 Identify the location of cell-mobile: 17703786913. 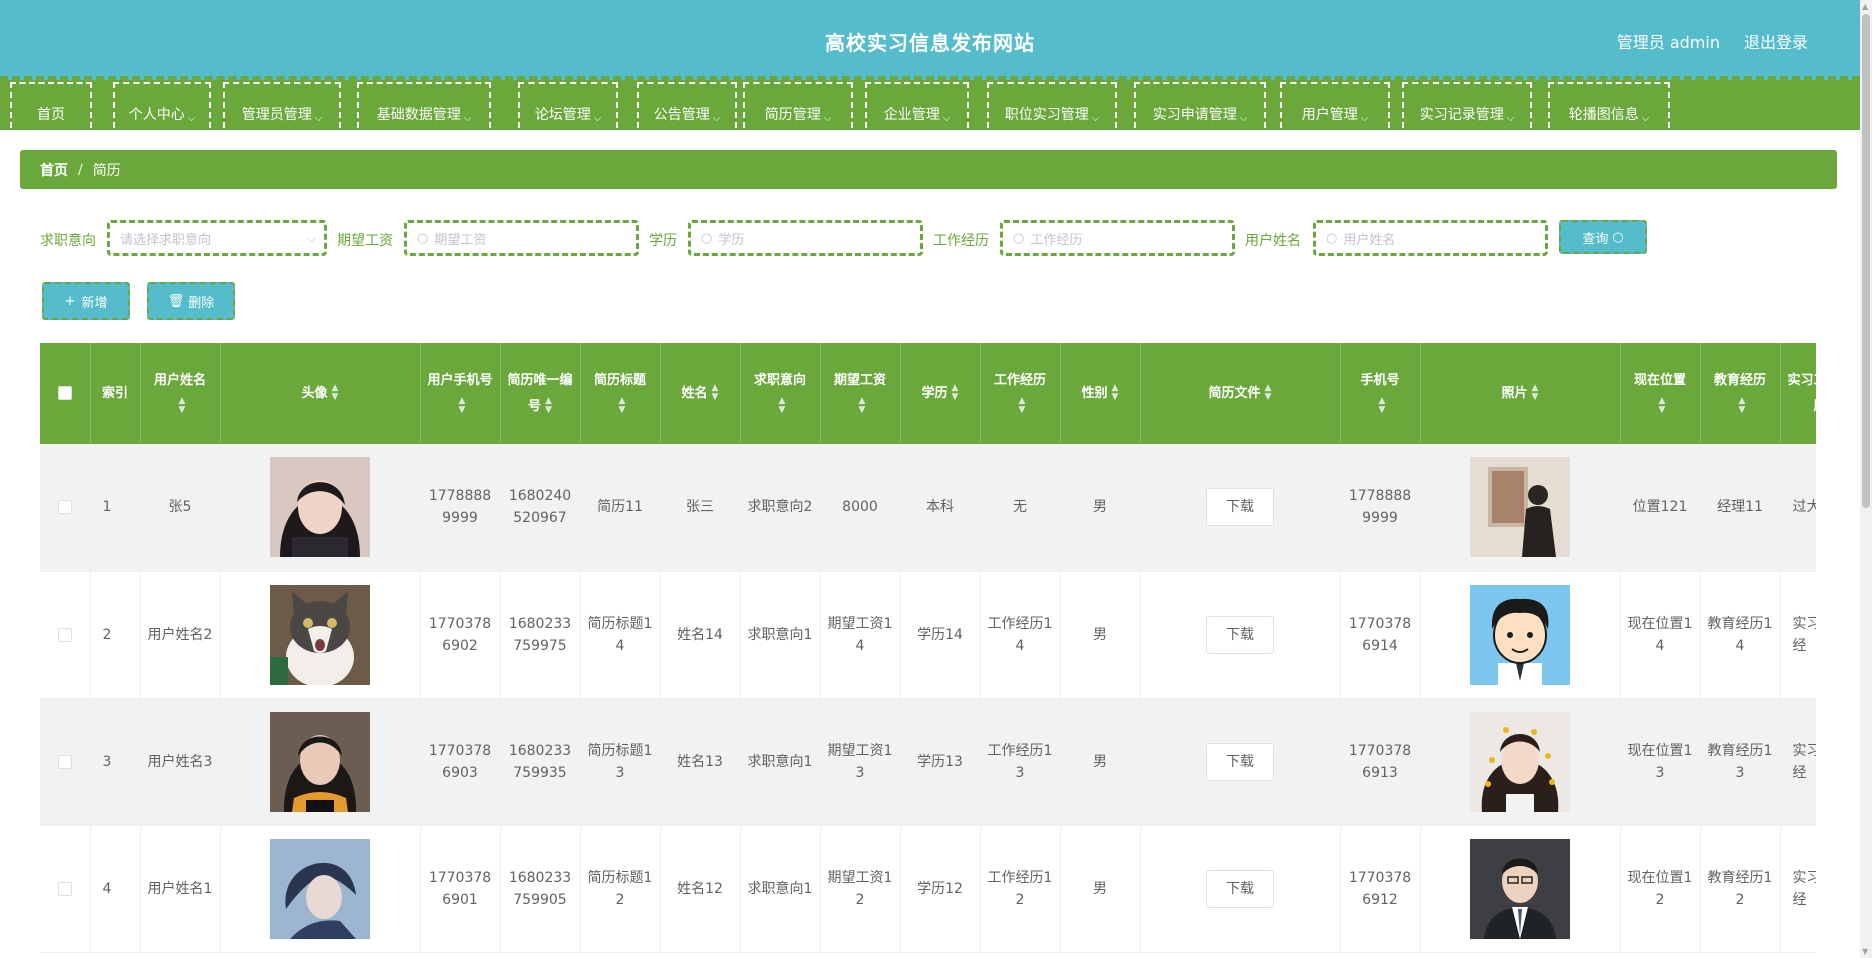
(1380, 762).